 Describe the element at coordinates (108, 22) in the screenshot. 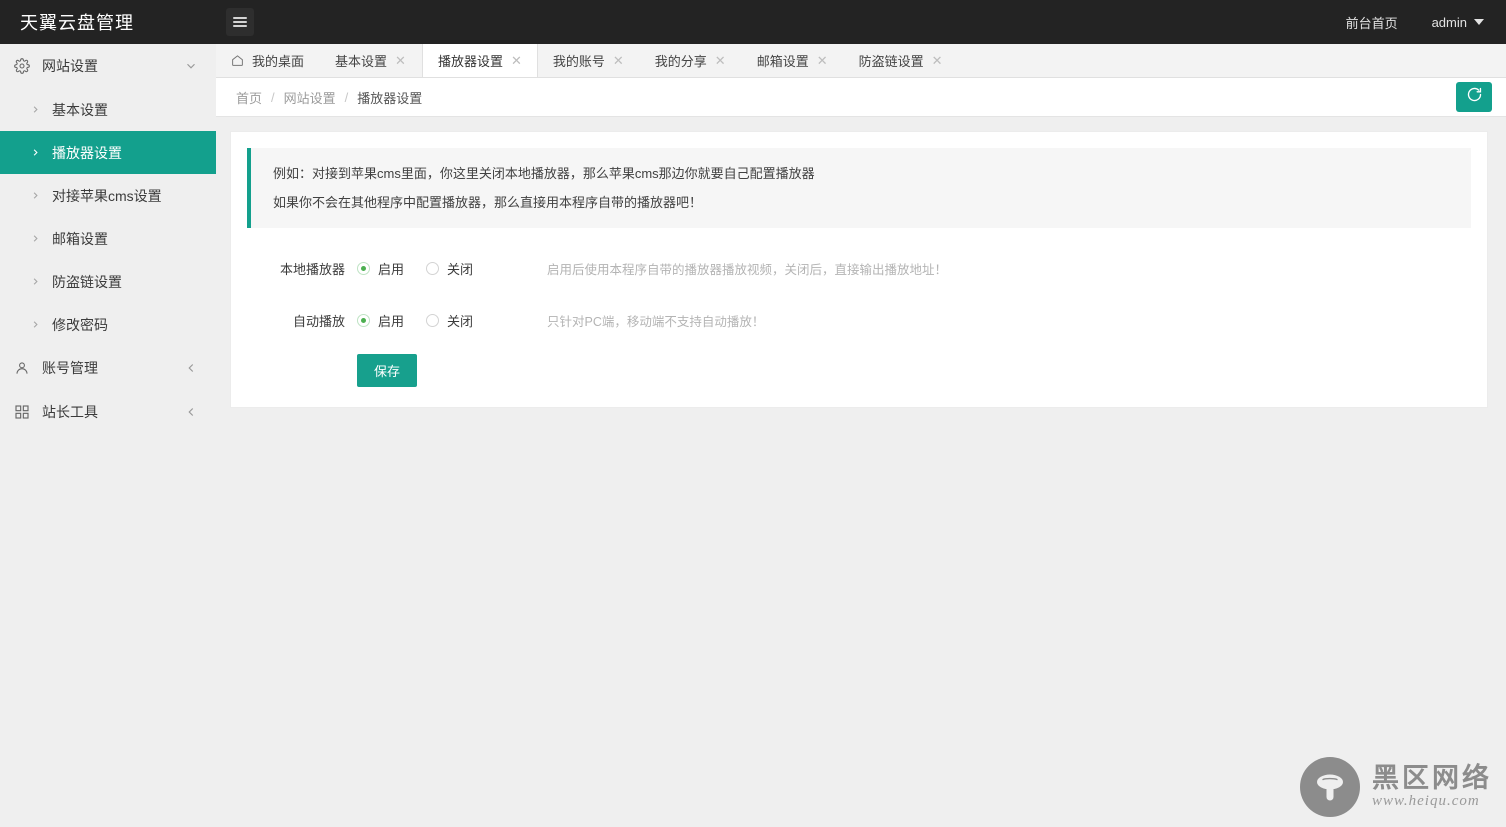

I see `app-brand-title: 天翼云盘管理` at that location.